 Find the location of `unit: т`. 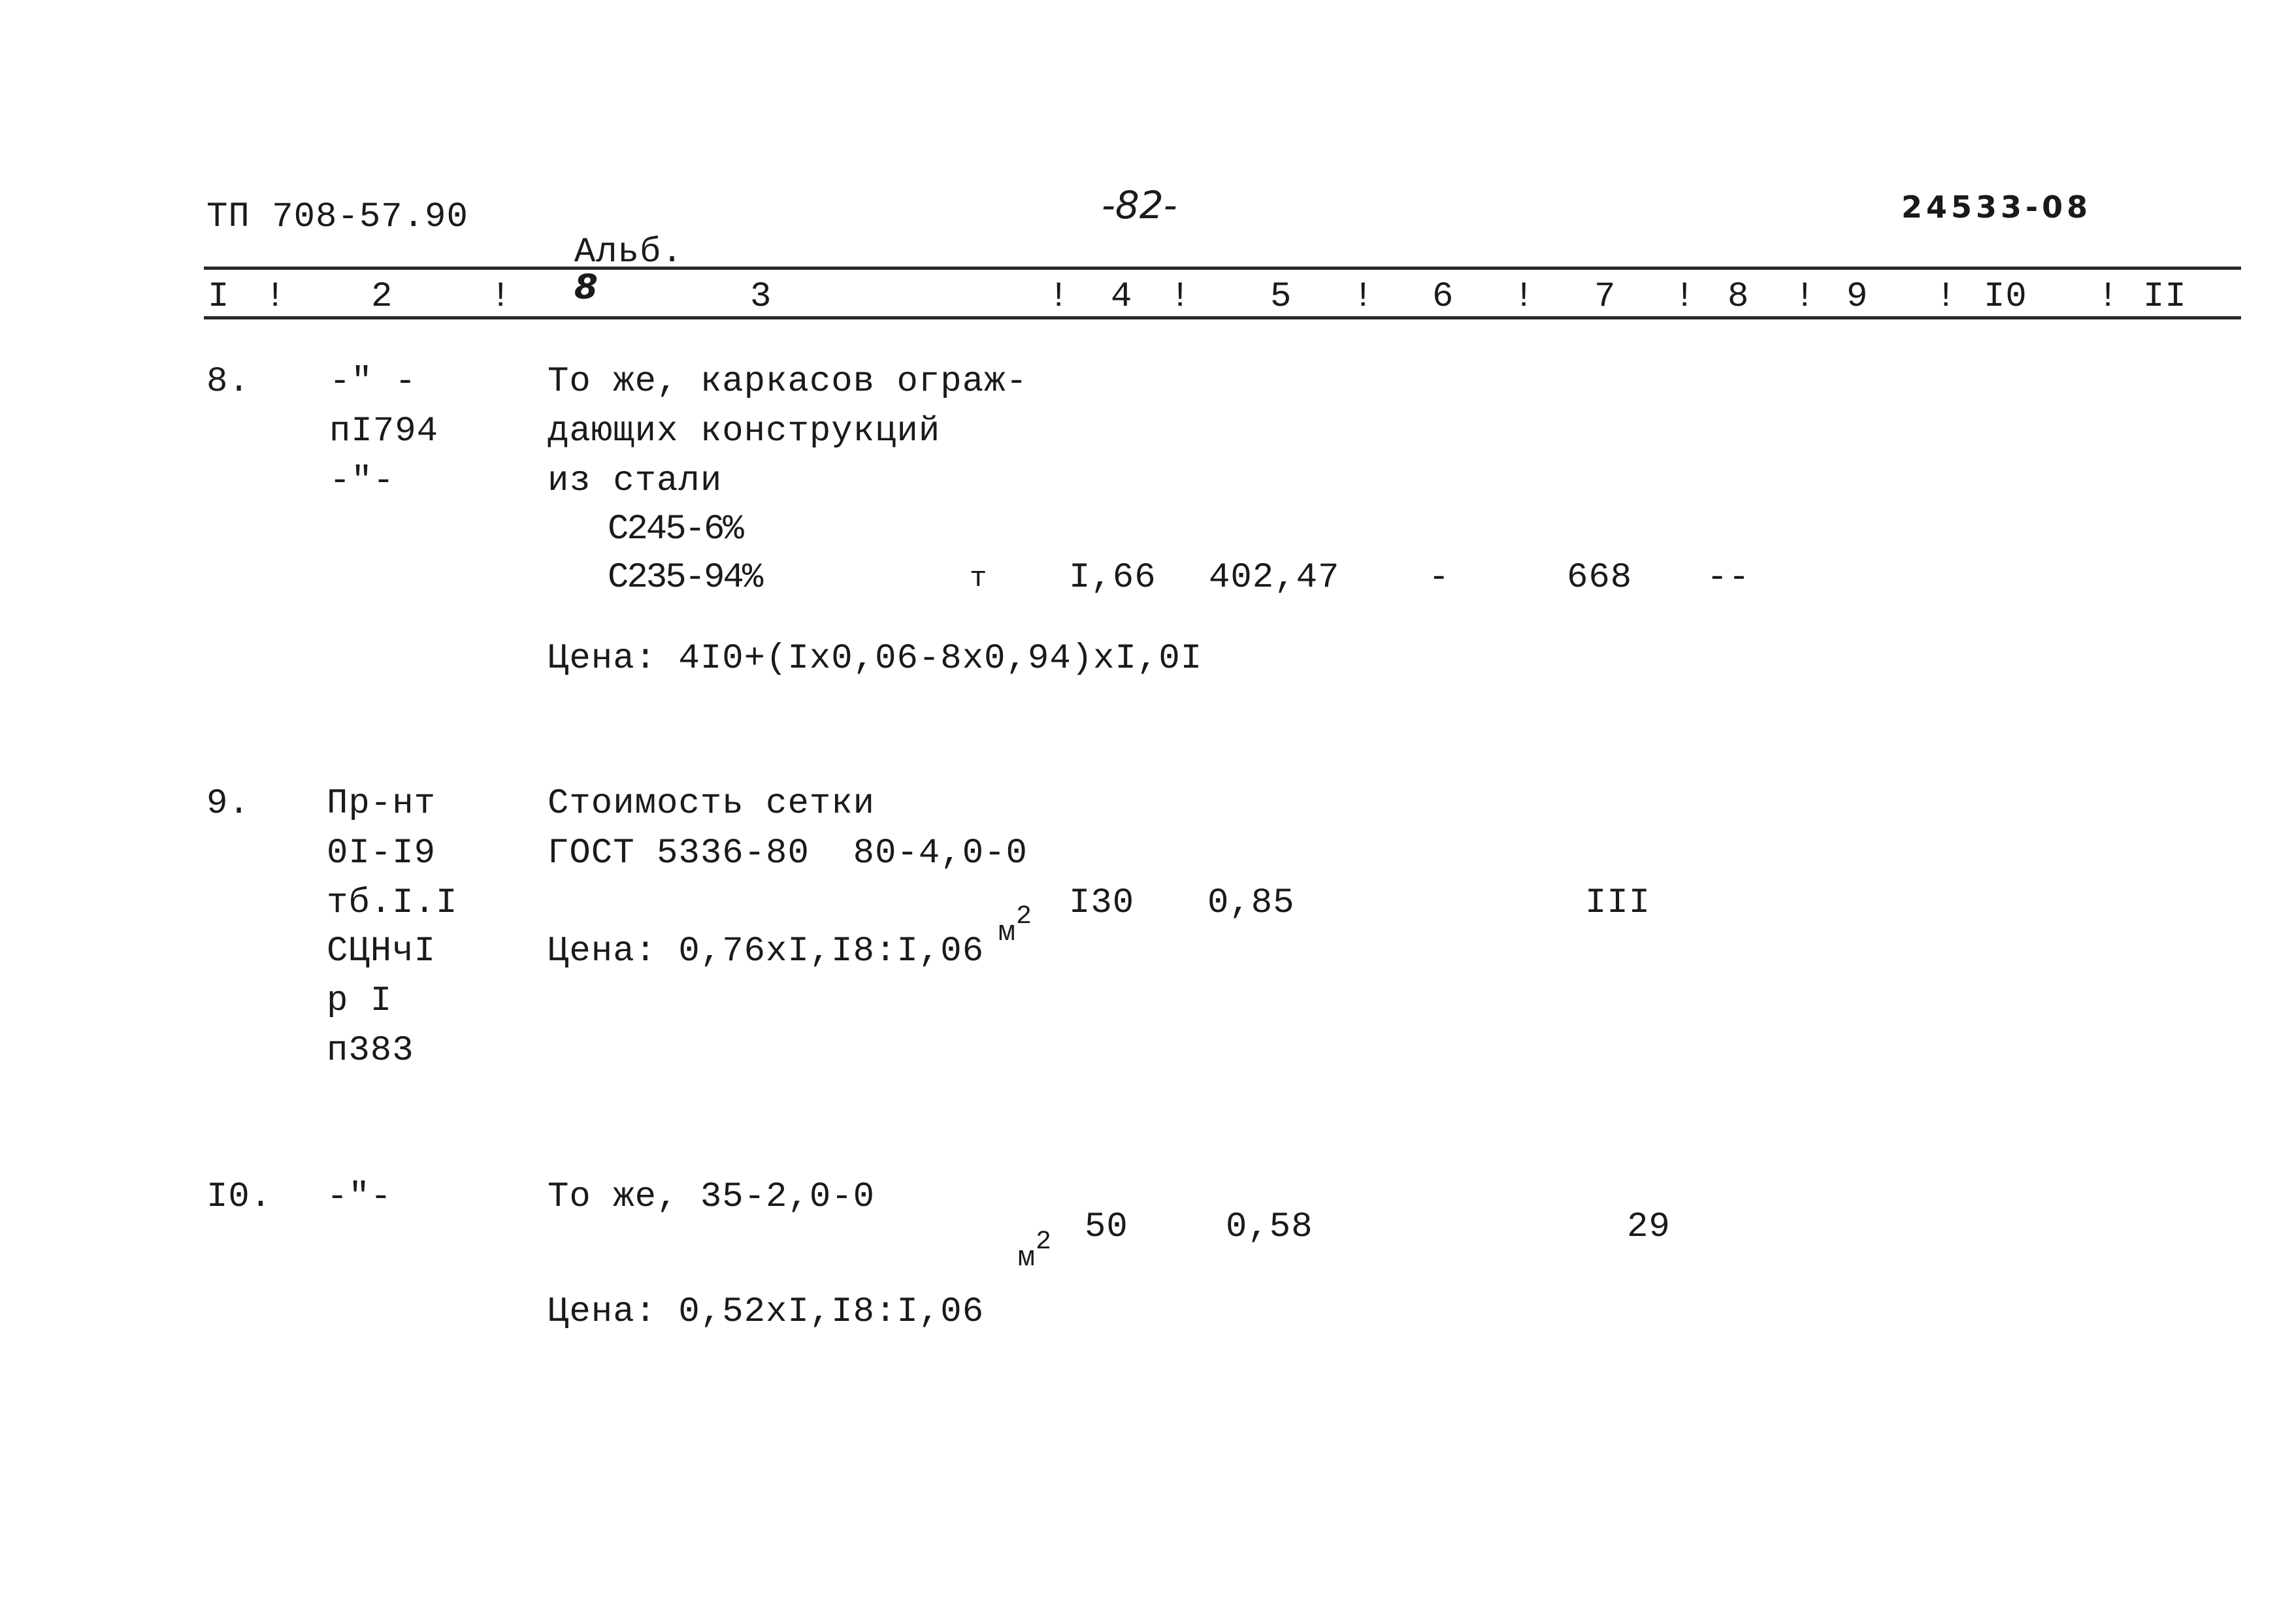

unit: т is located at coordinates (979, 578).